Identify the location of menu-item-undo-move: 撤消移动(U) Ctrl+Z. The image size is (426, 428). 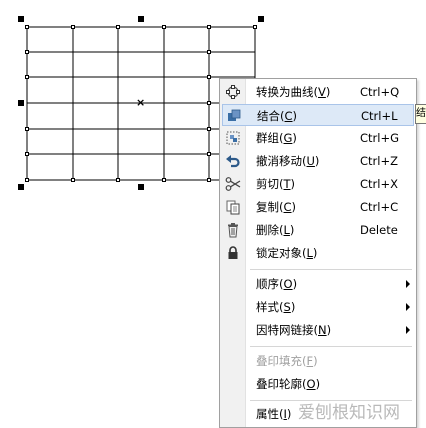
(318, 161).